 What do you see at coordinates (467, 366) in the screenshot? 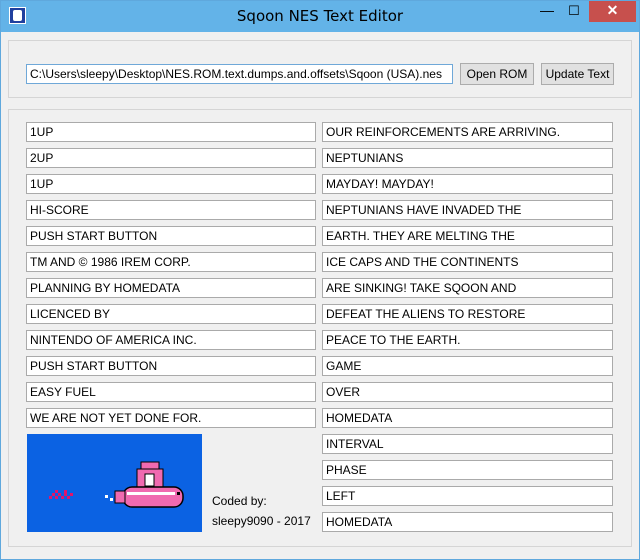
I see `text-field-right: GAME` at bounding box center [467, 366].